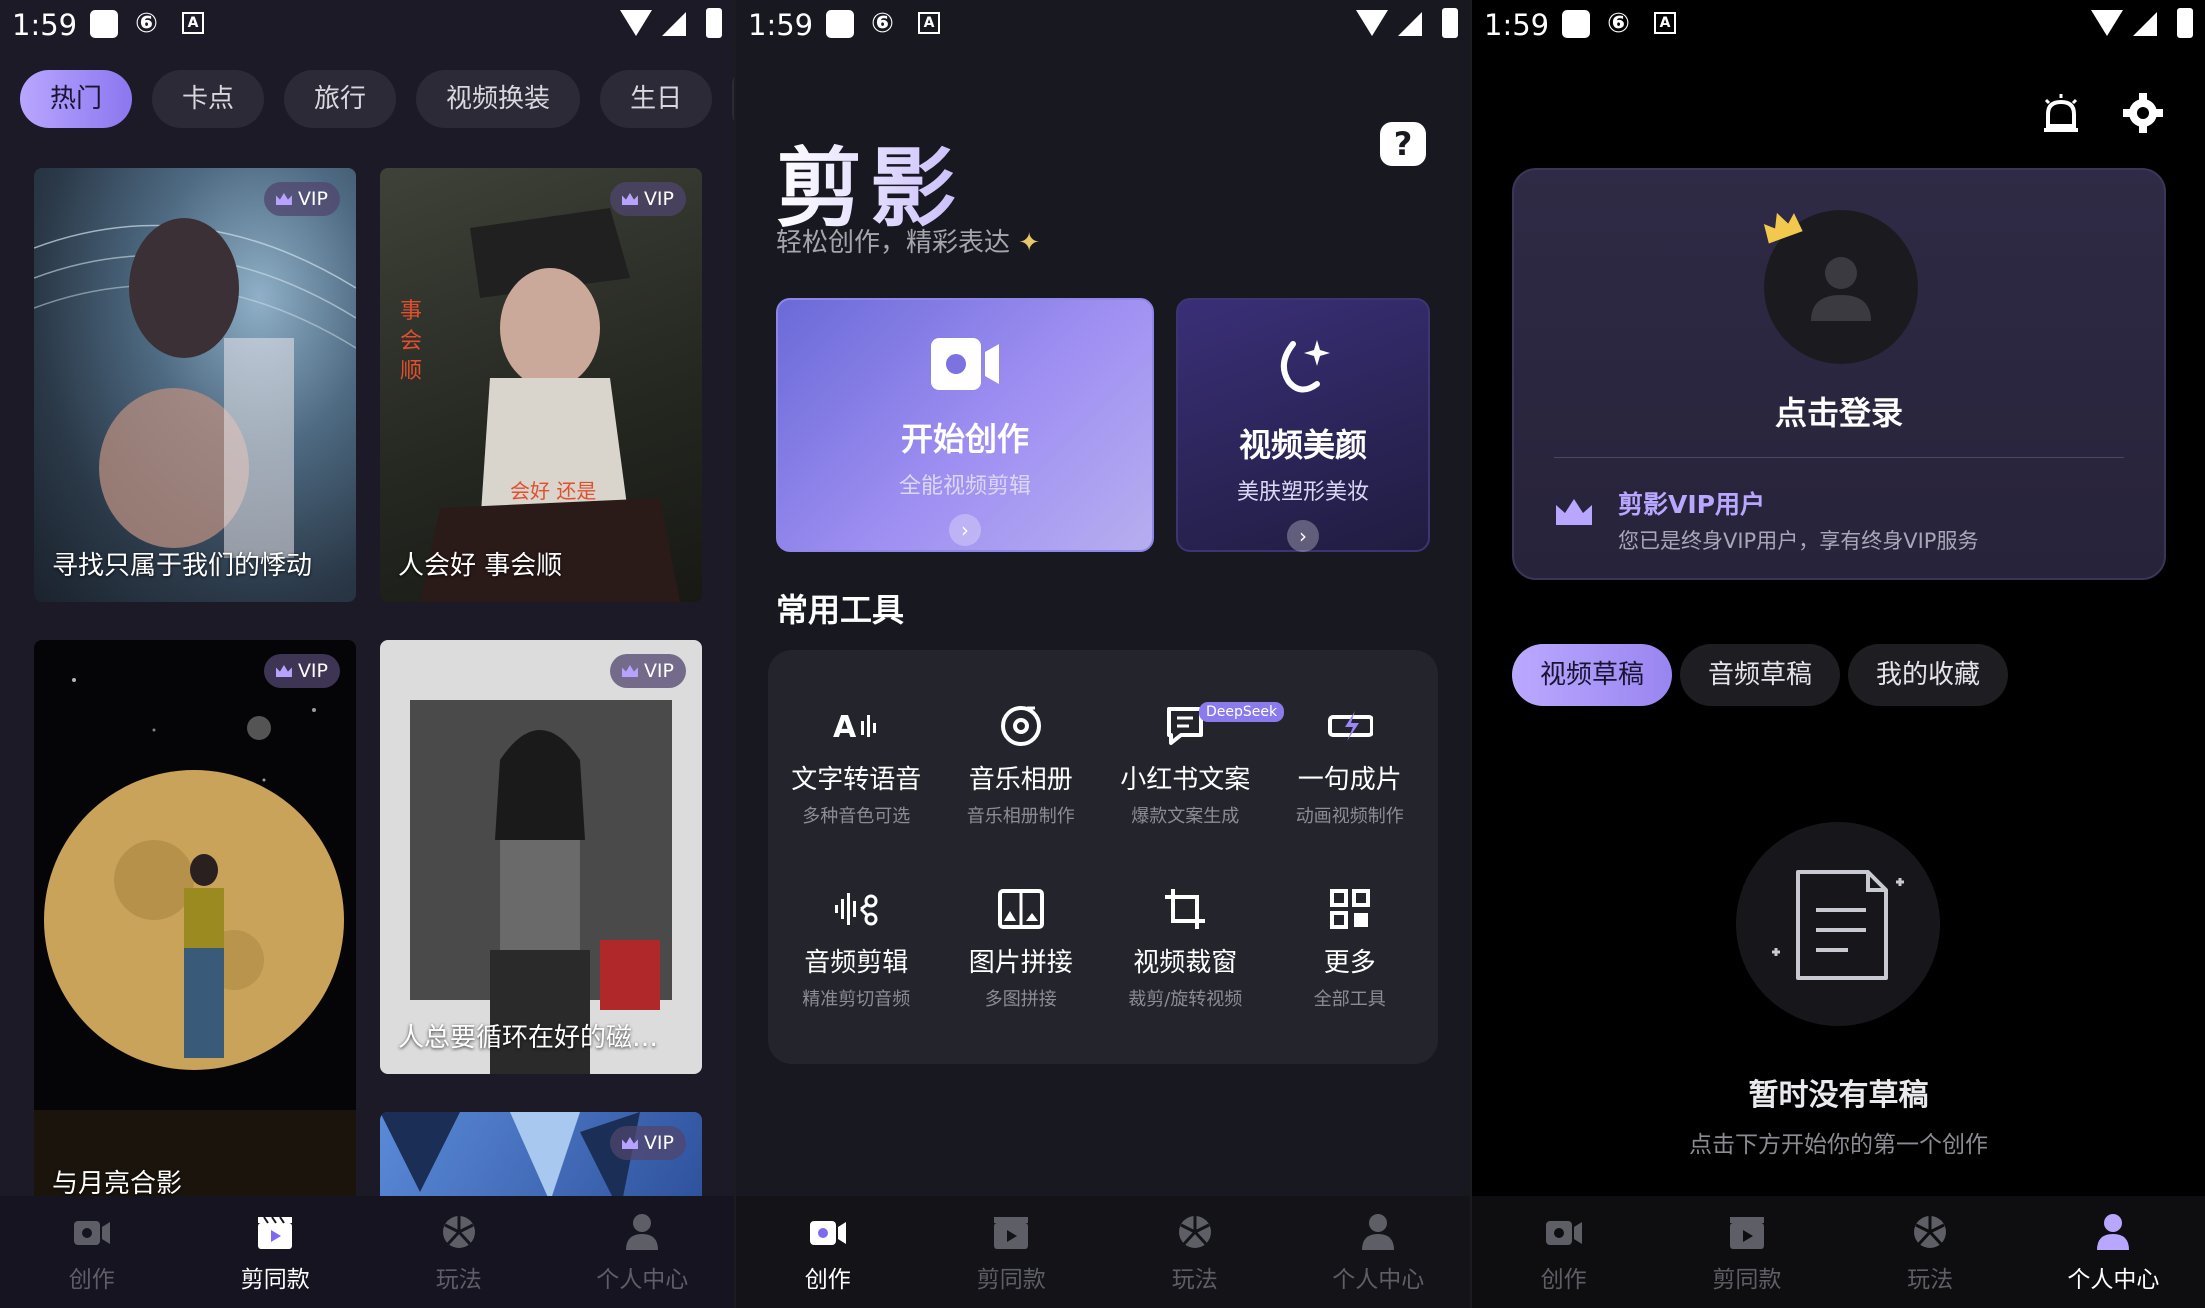 This screenshot has width=2205, height=1308. I want to click on tool-text-to-speech: A 文字转语音 多种音色可选, so click(856, 765).